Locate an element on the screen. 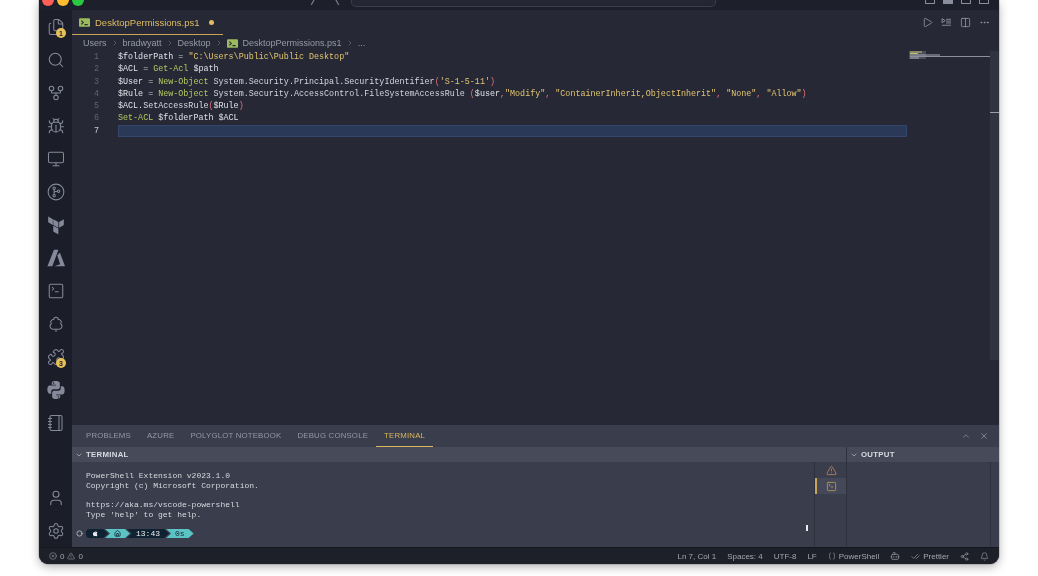 The width and height of the screenshot is (1038, 576). notebook-icon is located at coordinates (55, 422).